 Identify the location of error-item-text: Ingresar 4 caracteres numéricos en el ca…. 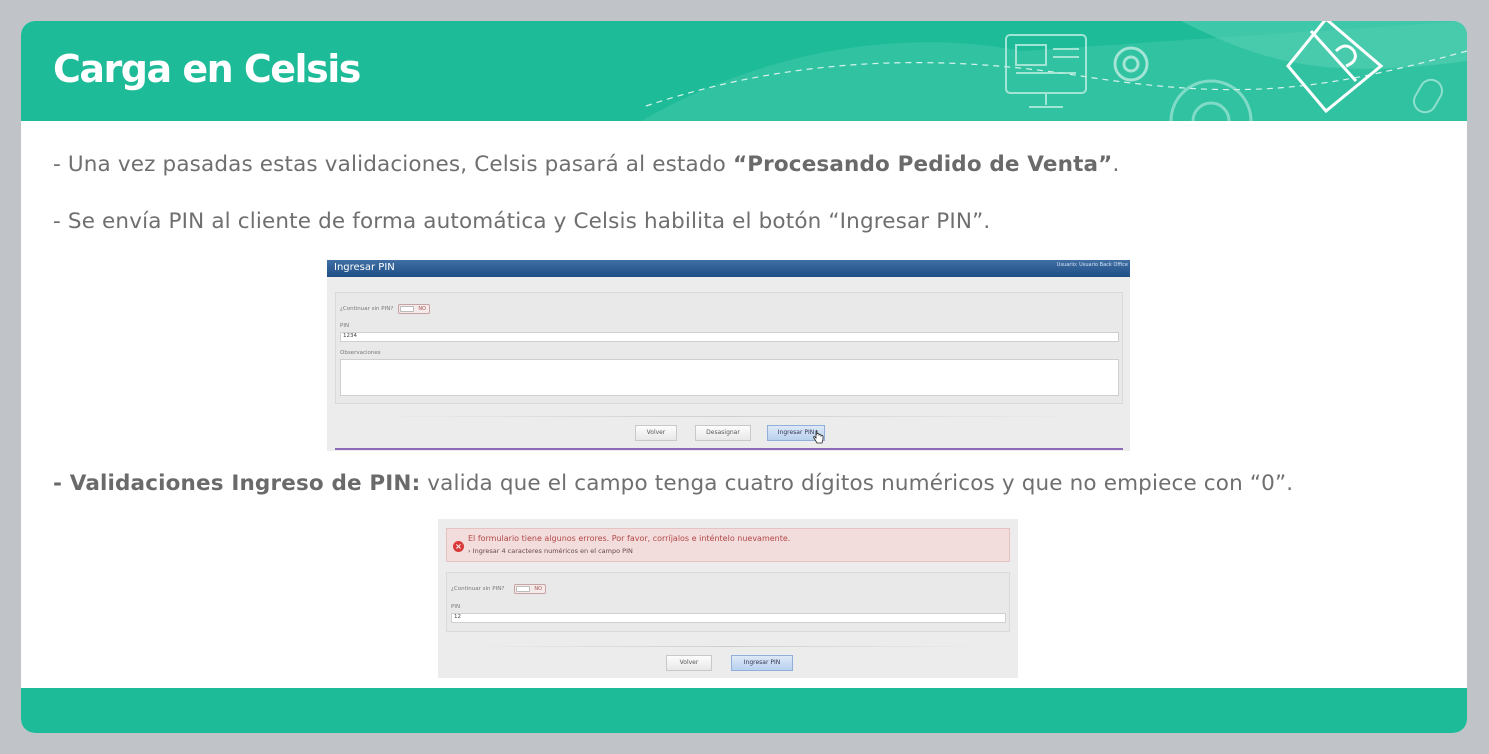
(552, 551).